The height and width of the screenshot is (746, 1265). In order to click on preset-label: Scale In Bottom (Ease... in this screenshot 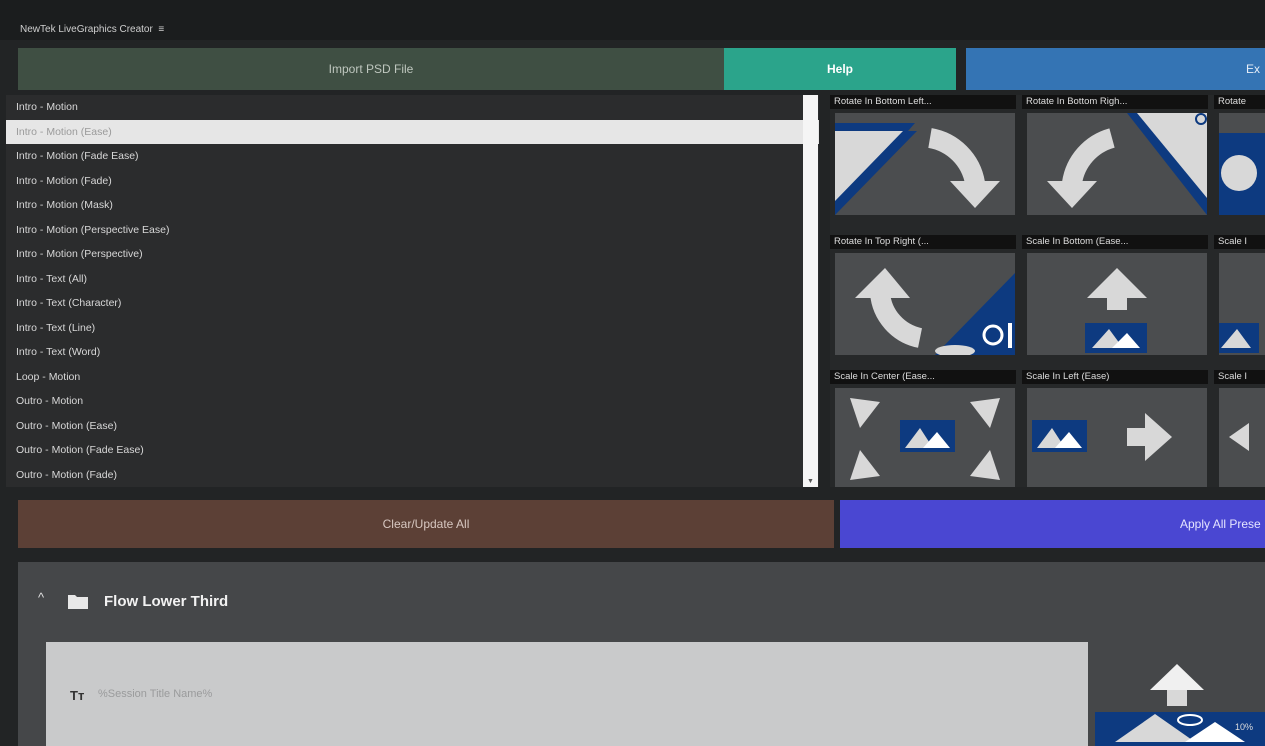, I will do `click(1115, 242)`.